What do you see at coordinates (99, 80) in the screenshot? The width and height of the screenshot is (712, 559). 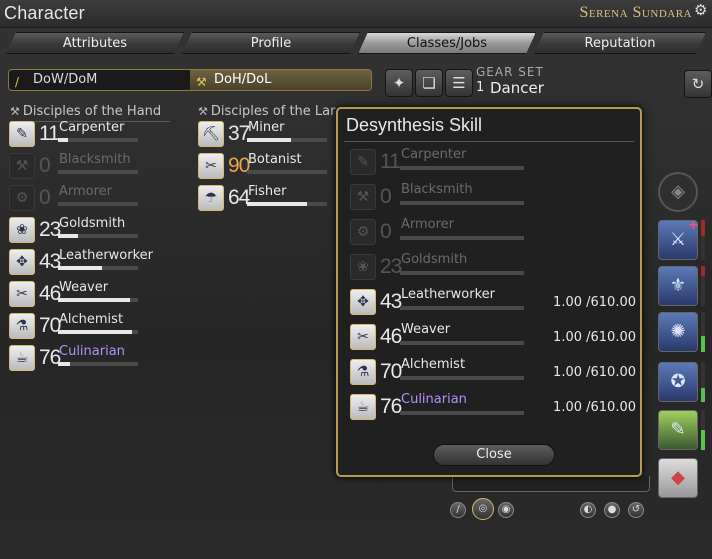 I see `category-dow-dom: / DoW/DoM` at bounding box center [99, 80].